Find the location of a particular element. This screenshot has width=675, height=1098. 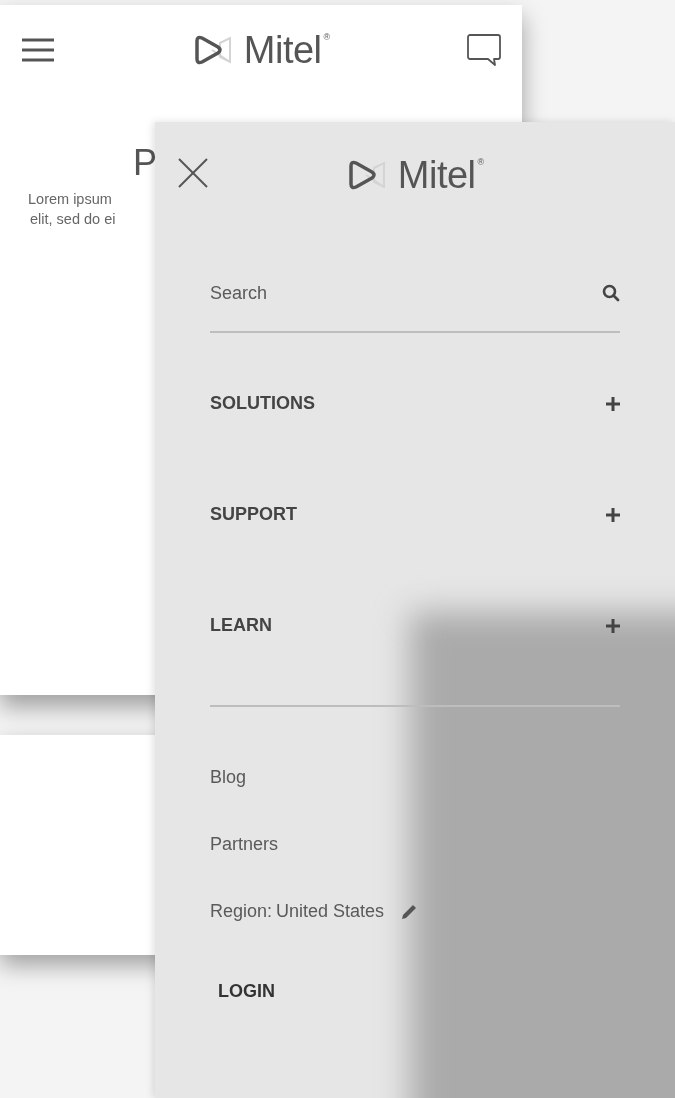

region-link: United States is located at coordinates (330, 911).